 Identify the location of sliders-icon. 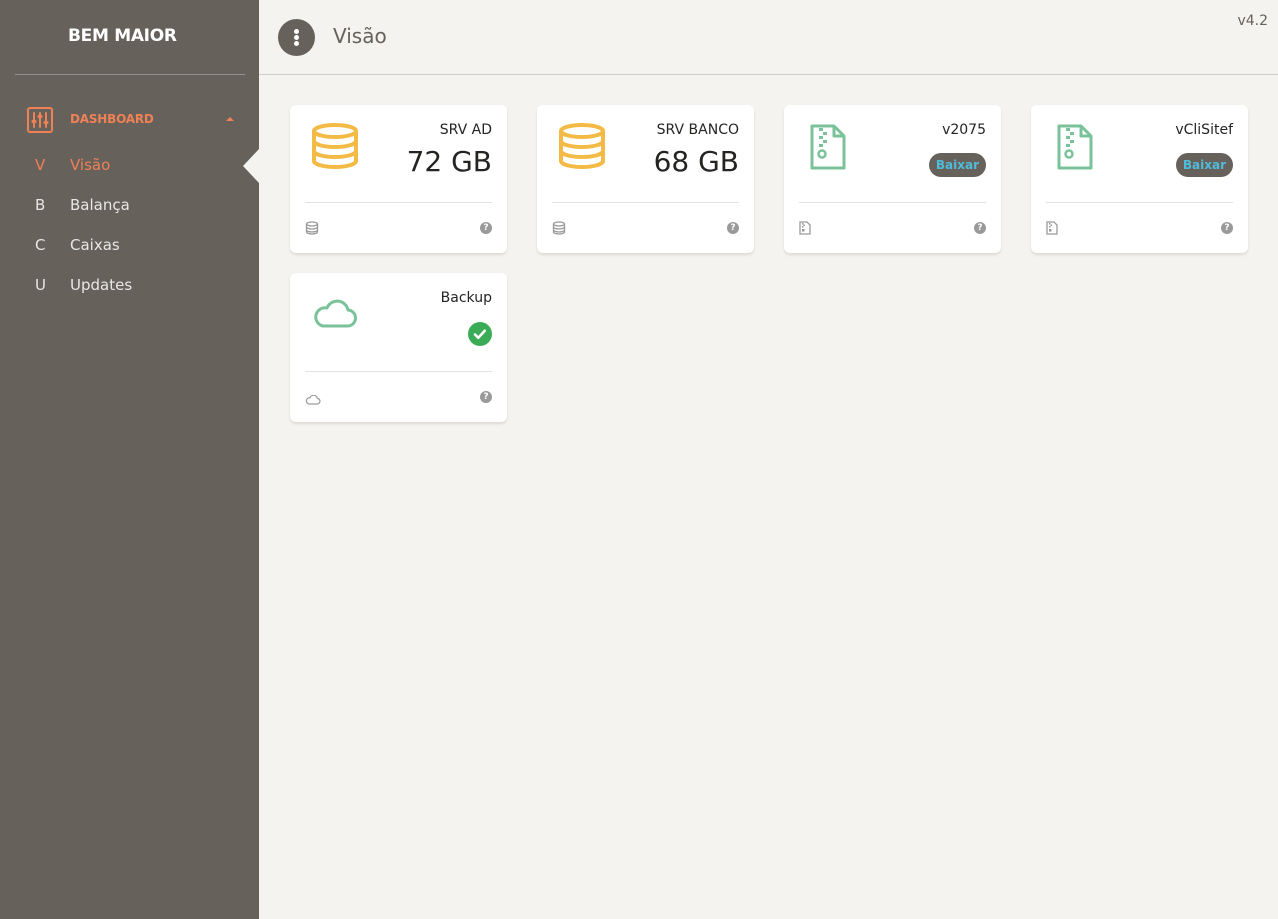
(40, 120).